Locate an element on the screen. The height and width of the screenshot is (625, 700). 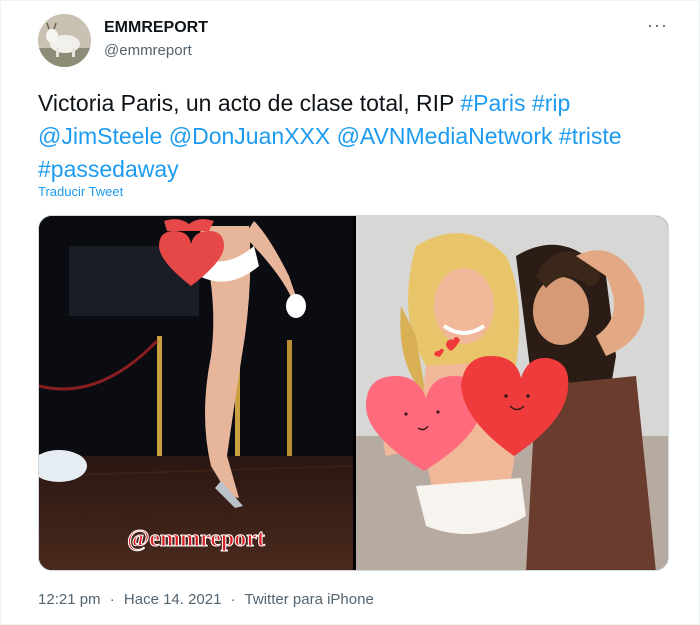
goat-avatar-icon is located at coordinates (64, 40).